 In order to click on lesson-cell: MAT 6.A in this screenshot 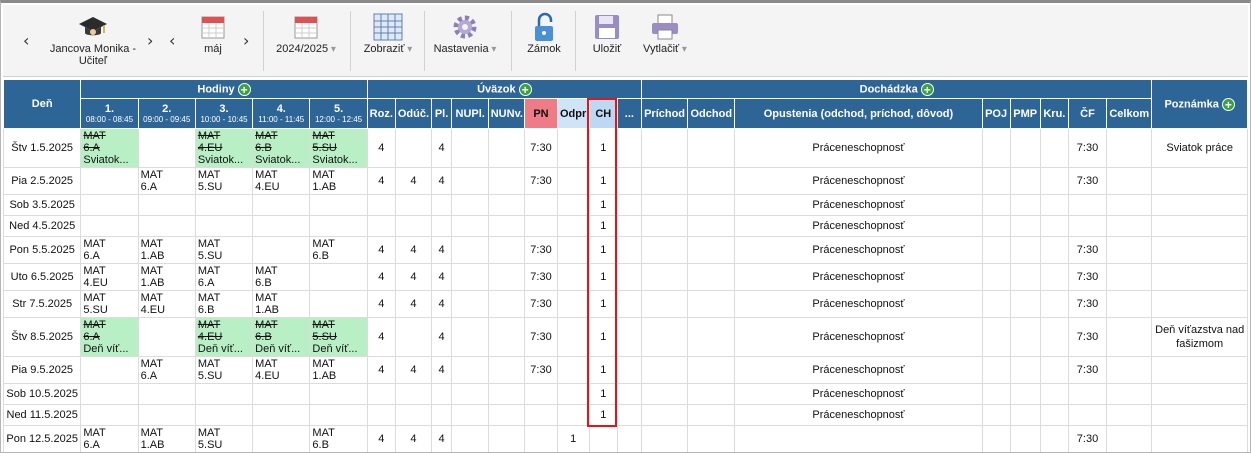, I will do `click(166, 181)`.